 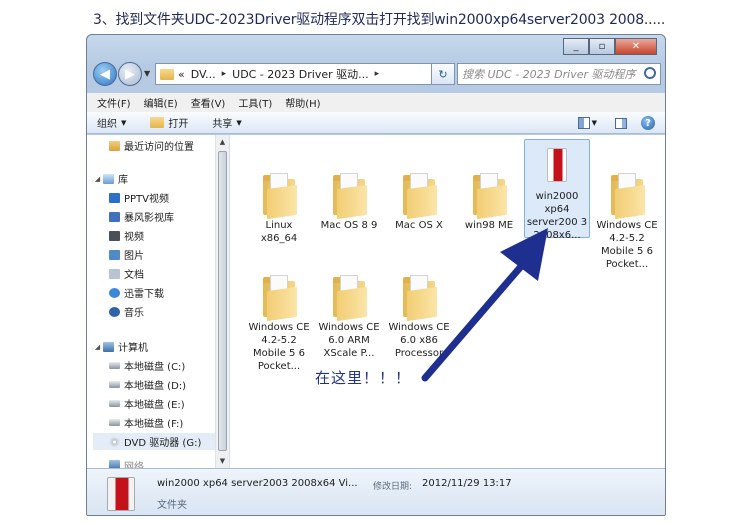 What do you see at coordinates (114, 235) in the screenshot?
I see `video-icon` at bounding box center [114, 235].